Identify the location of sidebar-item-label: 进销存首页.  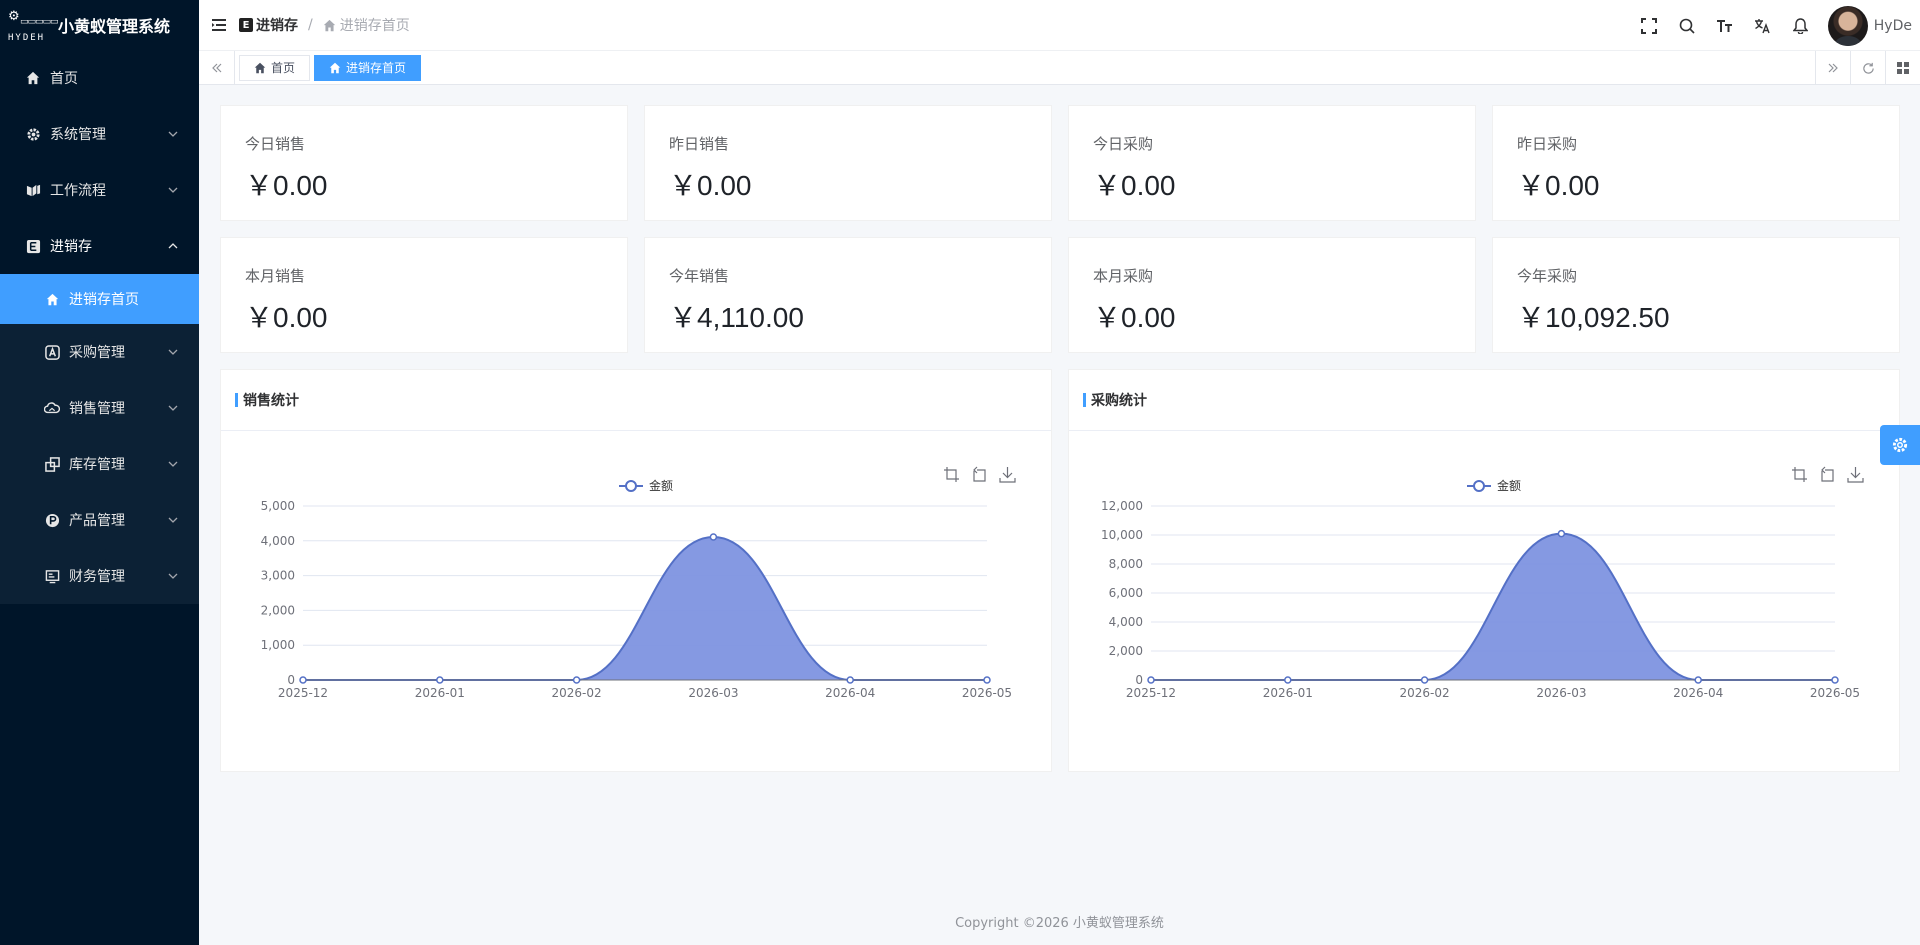
(104, 300).